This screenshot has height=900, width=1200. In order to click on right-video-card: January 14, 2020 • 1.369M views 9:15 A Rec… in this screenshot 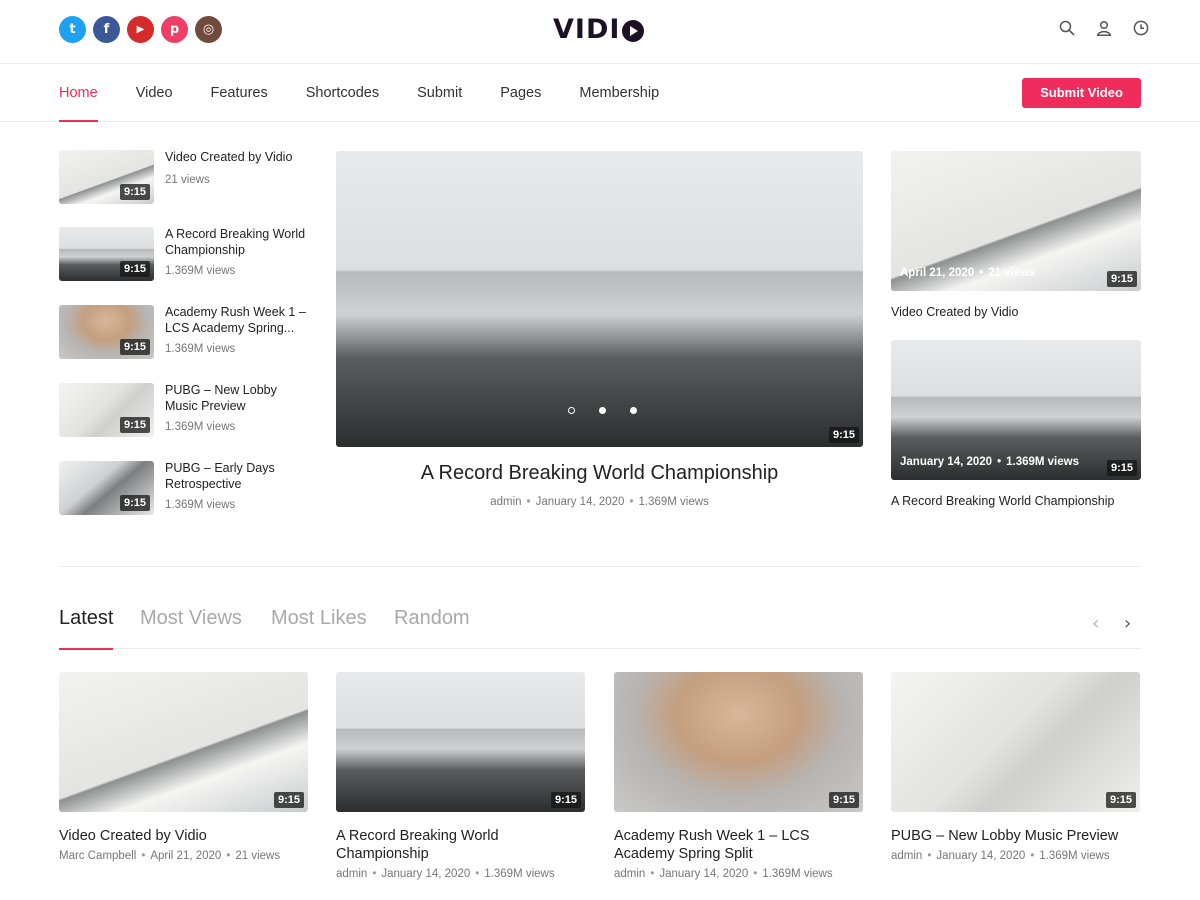, I will do `click(1016, 424)`.